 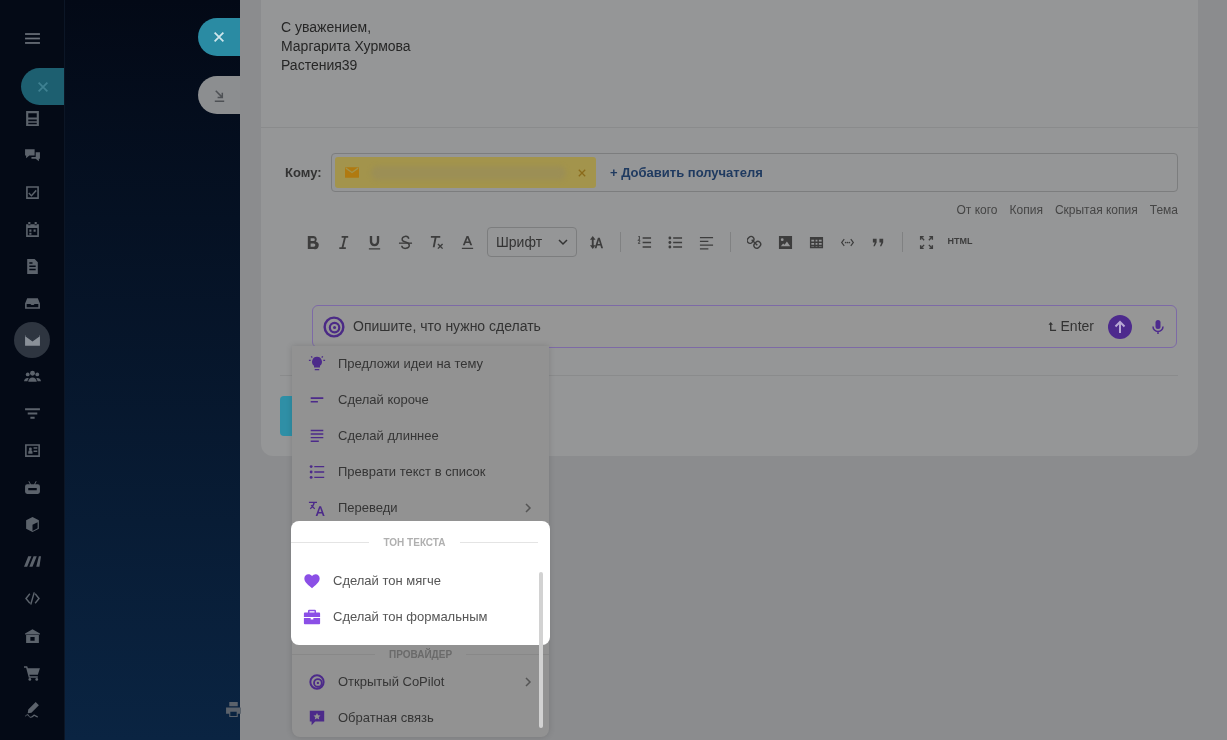 What do you see at coordinates (32, 192) in the screenshot?
I see `checkbox-icon` at bounding box center [32, 192].